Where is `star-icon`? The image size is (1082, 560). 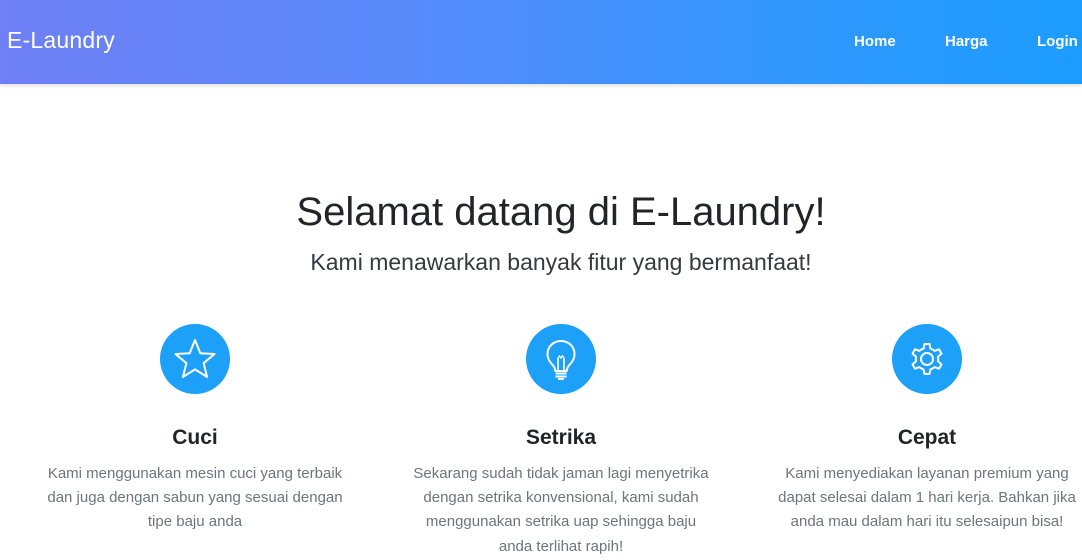 star-icon is located at coordinates (195, 359).